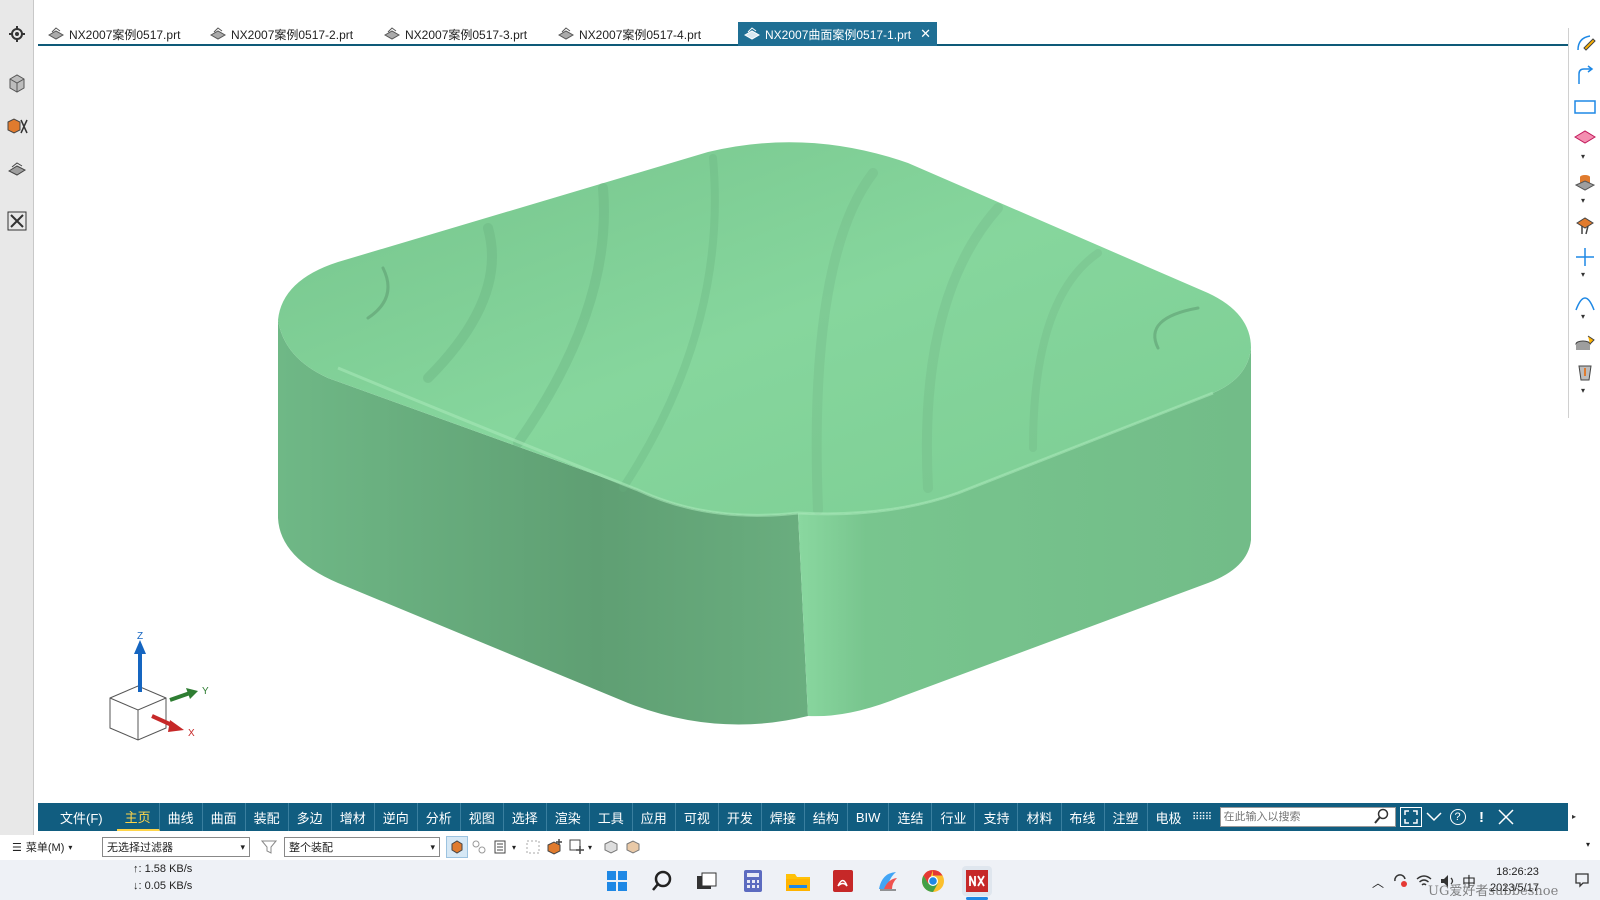  Describe the element at coordinates (362, 847) in the screenshot. I see `selection-scope-select: 整个装配 ▾` at that location.